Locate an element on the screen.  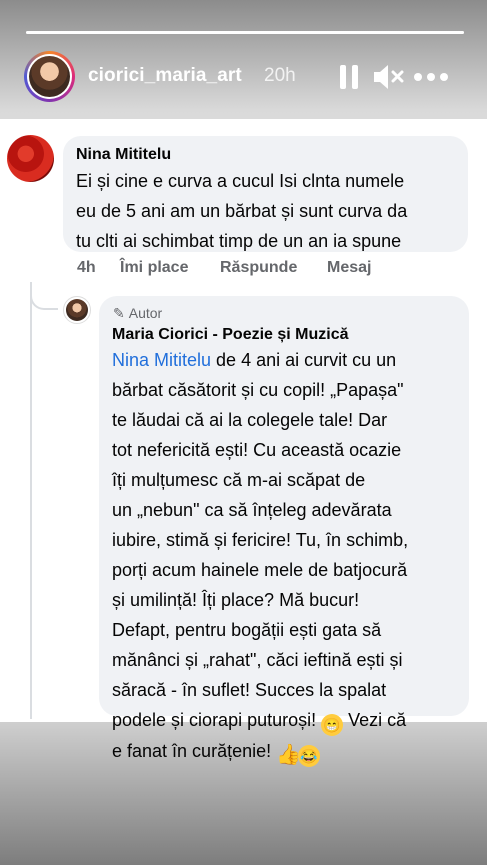
reply-line: porți acum hainele mele de batjocură is located at coordinates (260, 570).